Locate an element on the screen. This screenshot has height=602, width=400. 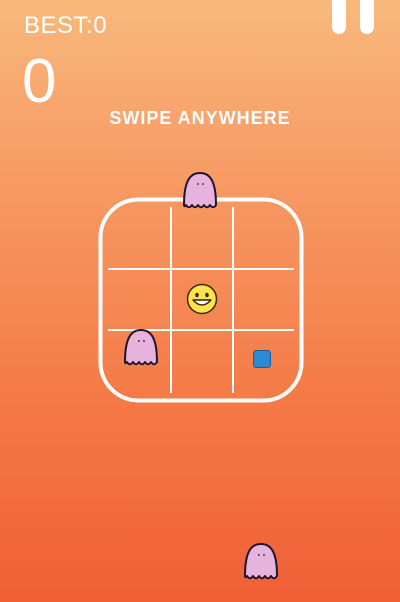
pause-icon-bar-left is located at coordinates (339, 17).